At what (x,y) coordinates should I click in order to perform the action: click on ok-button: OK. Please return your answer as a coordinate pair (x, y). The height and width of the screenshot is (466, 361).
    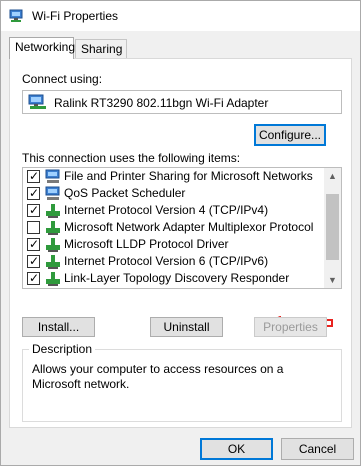
    Looking at the image, I should click on (236, 449).